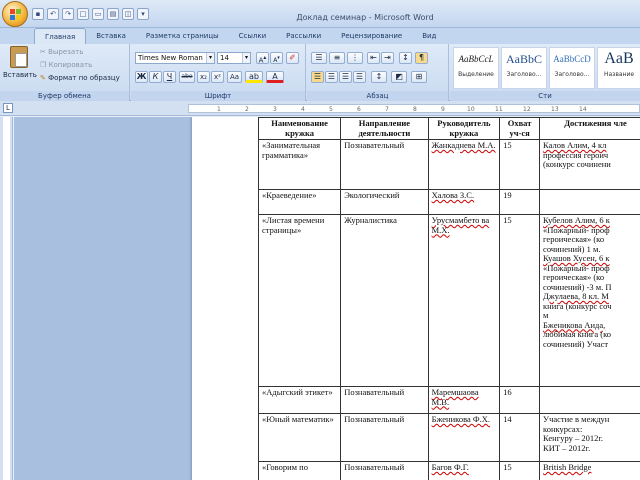 The width and height of the screenshot is (640, 480). Describe the element at coordinates (246, 58) in the screenshot. I see `chevron-down-icon: ▾` at that location.